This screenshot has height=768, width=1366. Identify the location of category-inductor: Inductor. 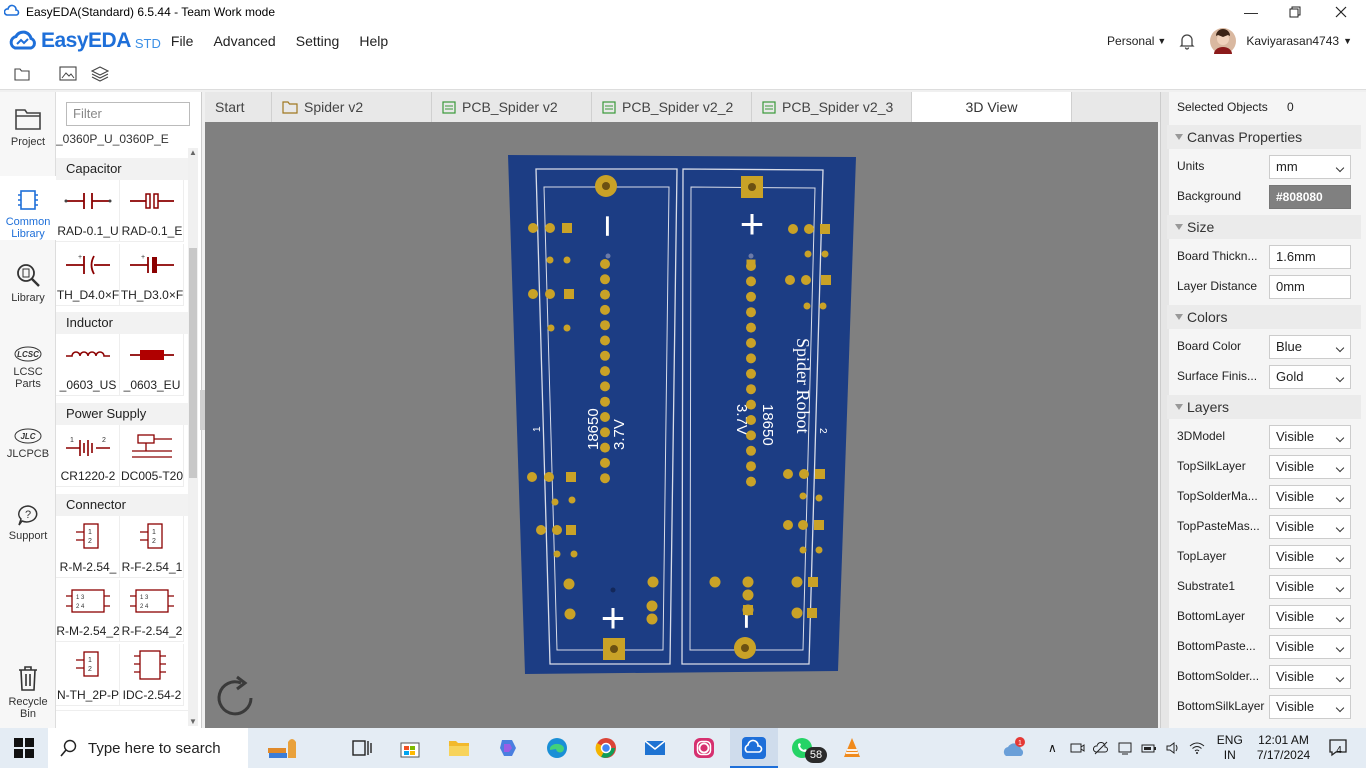
(122, 323).